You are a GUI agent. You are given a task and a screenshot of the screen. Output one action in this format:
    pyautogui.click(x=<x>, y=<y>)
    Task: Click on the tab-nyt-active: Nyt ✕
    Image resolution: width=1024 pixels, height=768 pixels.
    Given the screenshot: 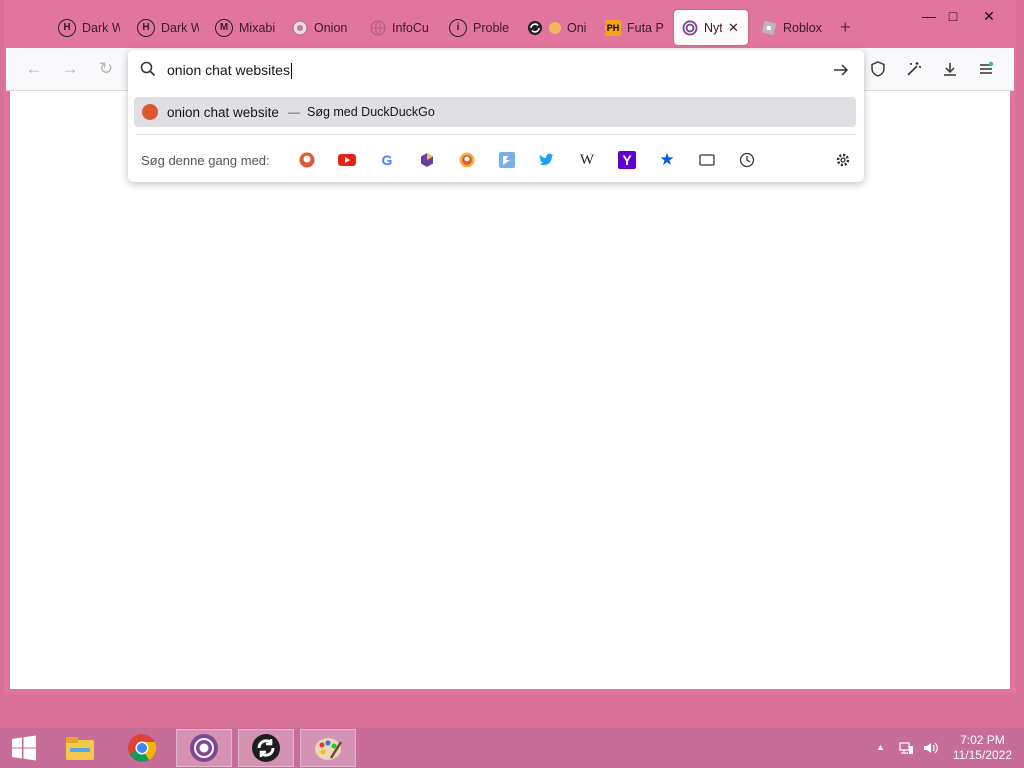 What is the action you would take?
    pyautogui.click(x=711, y=27)
    